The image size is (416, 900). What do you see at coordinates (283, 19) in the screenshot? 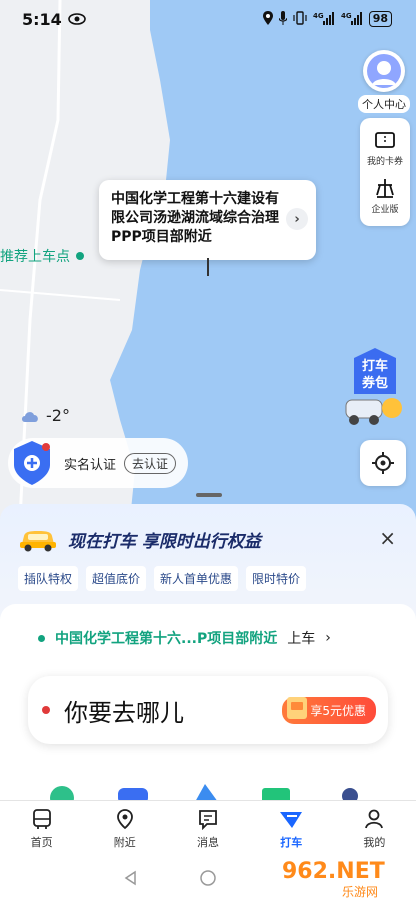
I see `mic-icon` at bounding box center [283, 19].